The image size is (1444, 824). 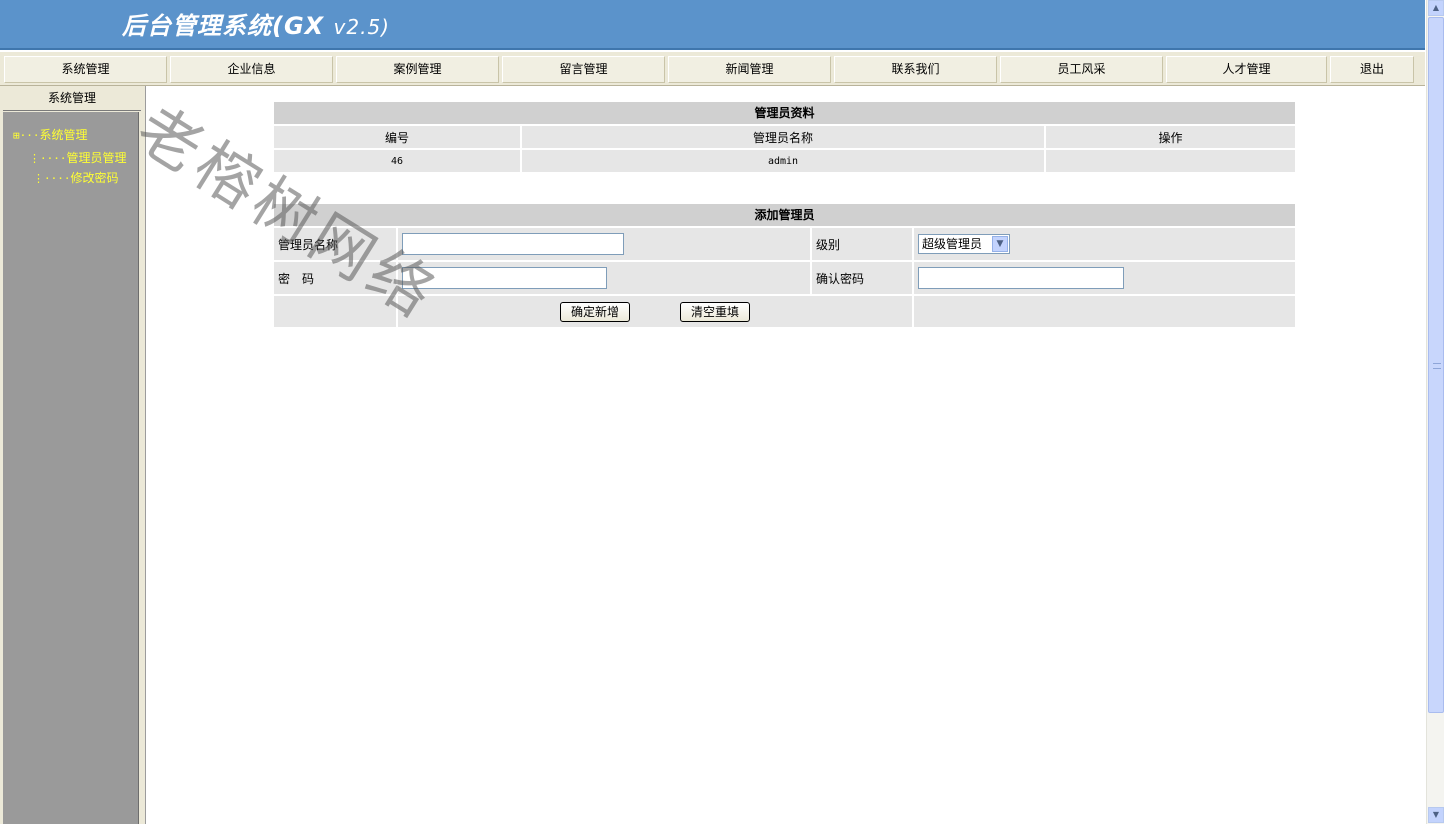 What do you see at coordinates (96, 158) in the screenshot?
I see `tree-item-label: 管理员管理` at bounding box center [96, 158].